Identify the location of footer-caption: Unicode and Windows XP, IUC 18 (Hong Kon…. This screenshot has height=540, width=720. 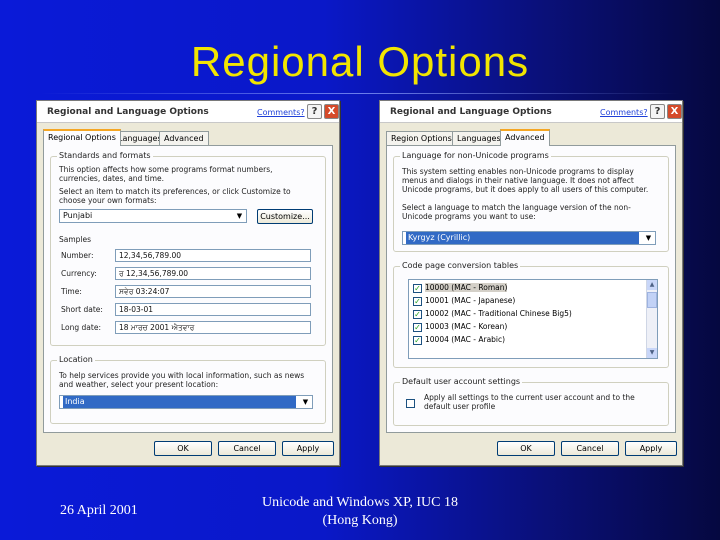
(360, 512).